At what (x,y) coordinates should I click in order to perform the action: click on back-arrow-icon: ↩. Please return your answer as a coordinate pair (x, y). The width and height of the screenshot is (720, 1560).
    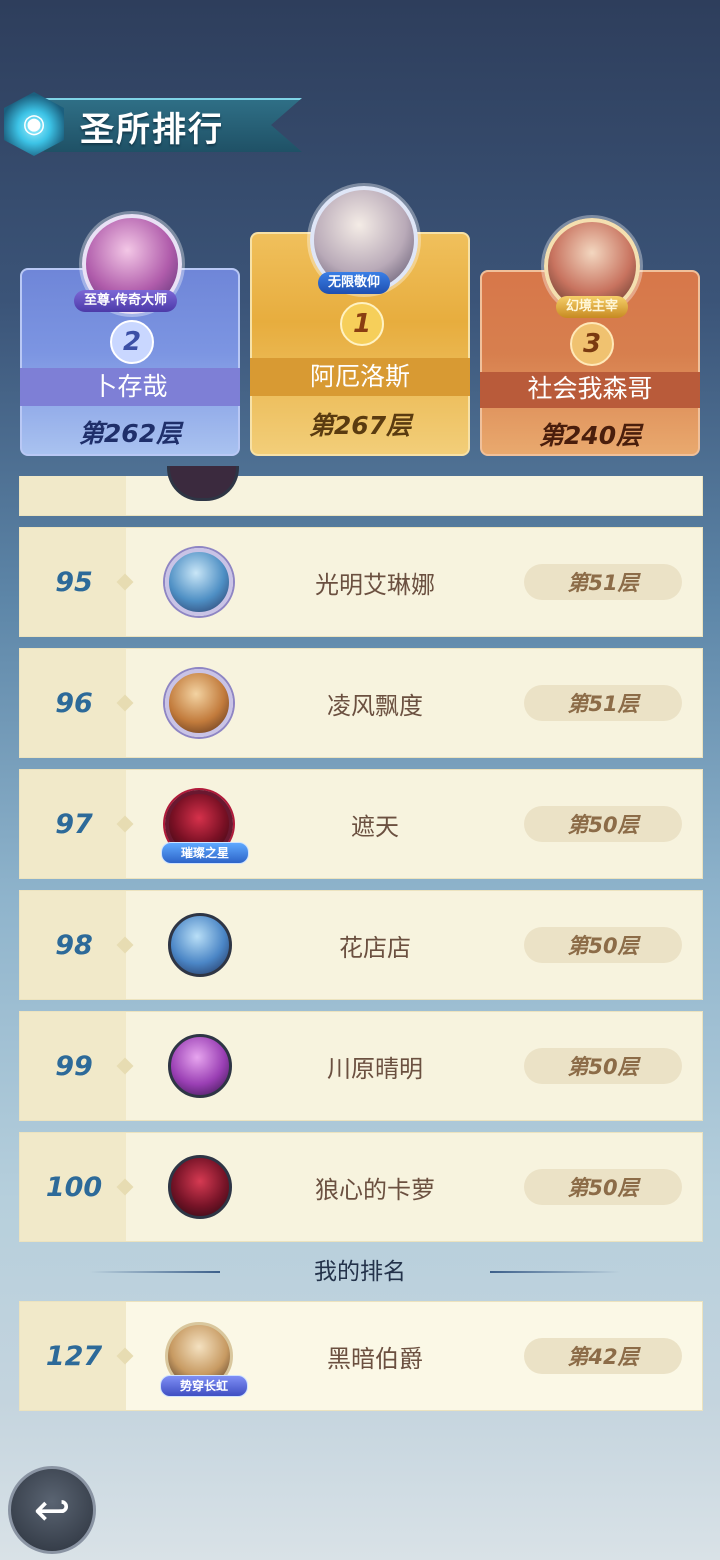
    Looking at the image, I should click on (52, 1510).